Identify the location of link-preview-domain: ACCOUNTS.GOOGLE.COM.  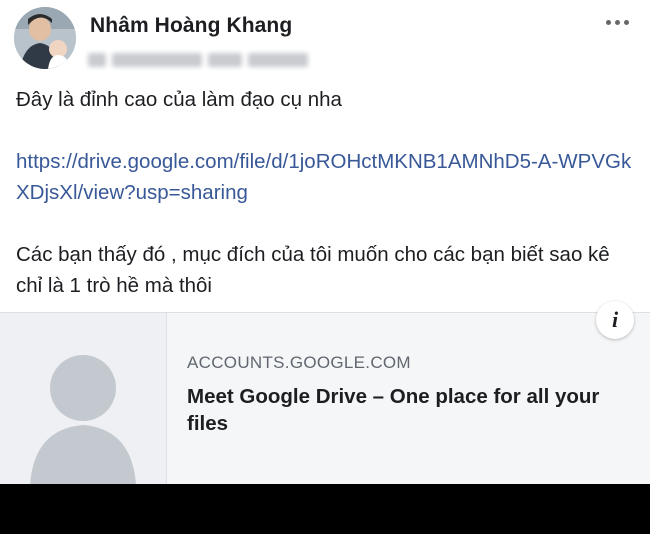
(299, 362).